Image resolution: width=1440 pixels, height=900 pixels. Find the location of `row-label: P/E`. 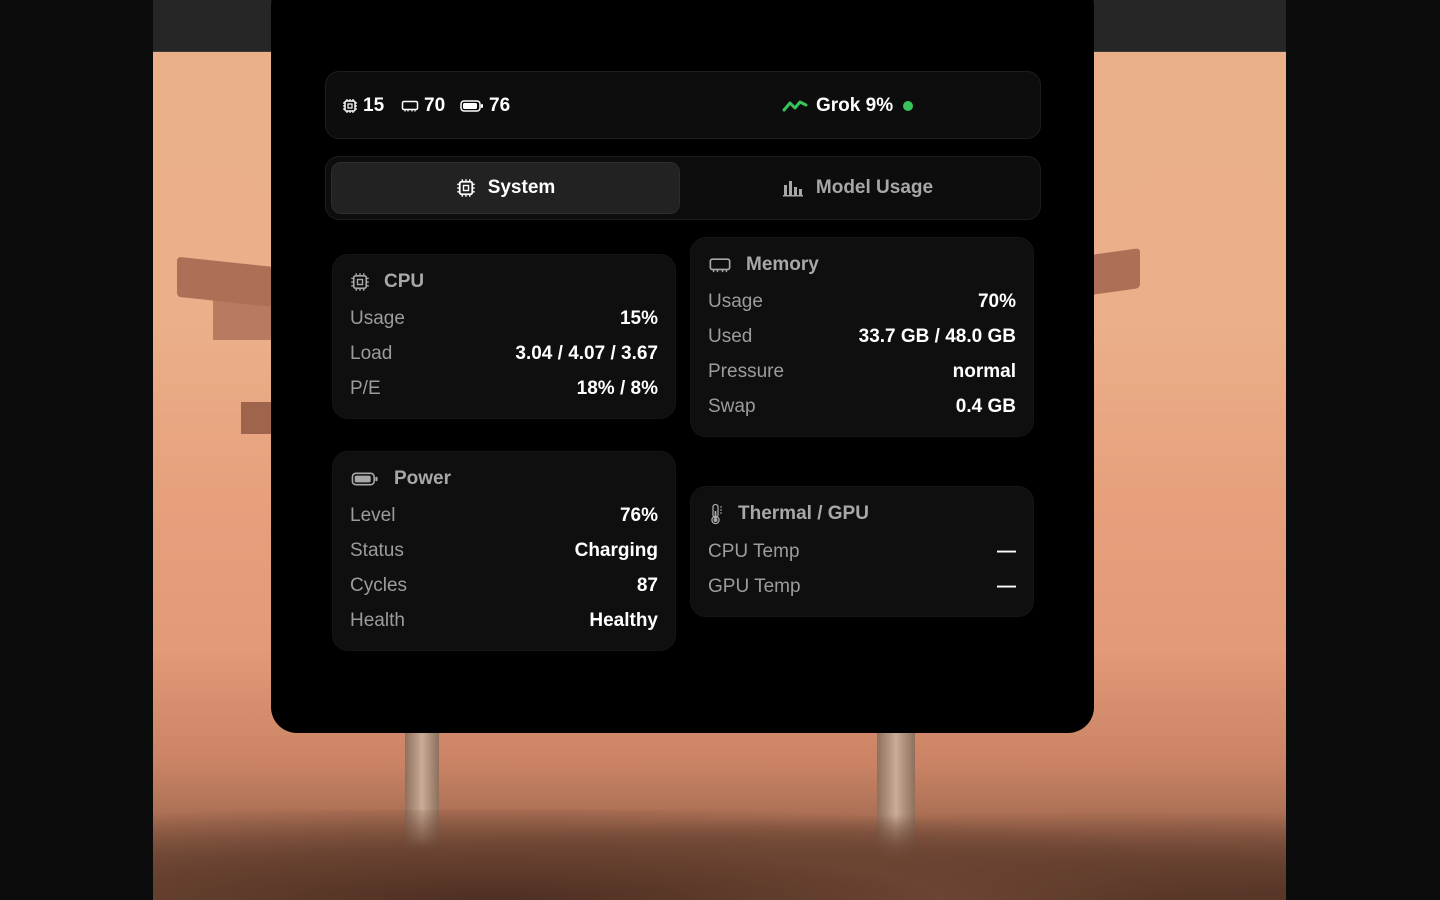

row-label: P/E is located at coordinates (365, 388).